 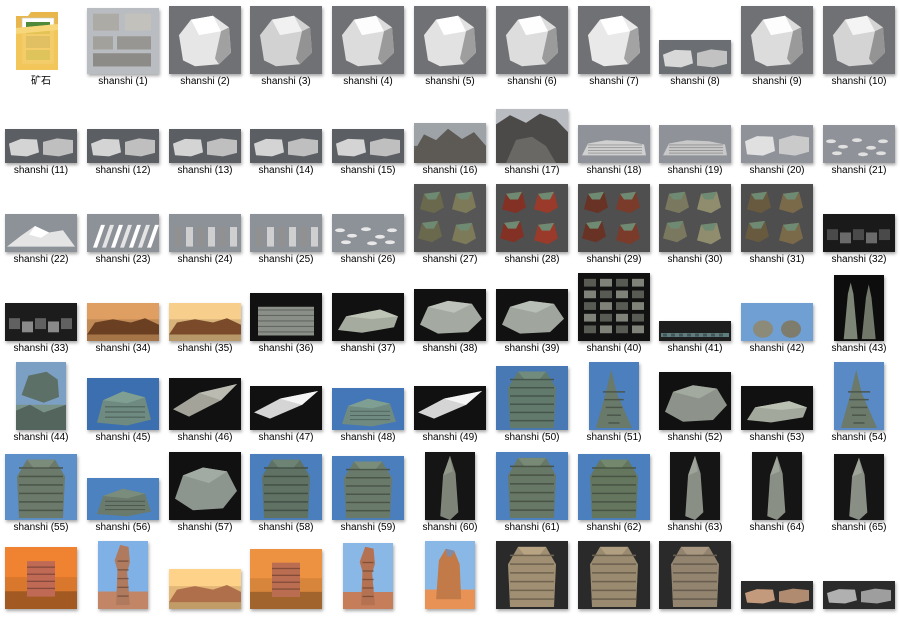 What do you see at coordinates (532, 133) in the screenshot?
I see `file-item: shanshi (17)` at bounding box center [532, 133].